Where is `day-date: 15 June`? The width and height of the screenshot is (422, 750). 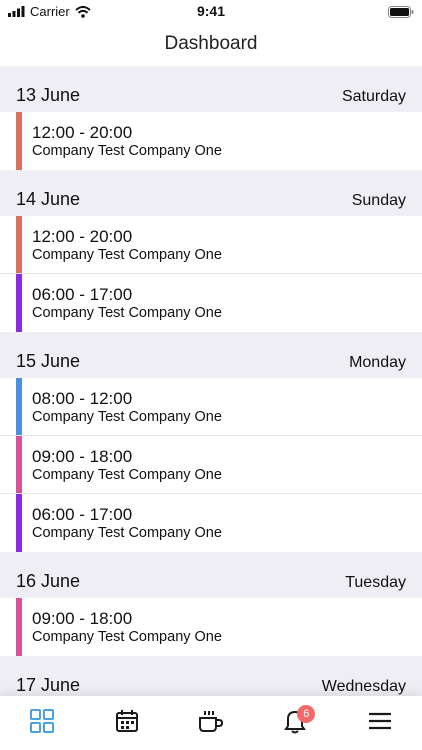 day-date: 15 June is located at coordinates (48, 361).